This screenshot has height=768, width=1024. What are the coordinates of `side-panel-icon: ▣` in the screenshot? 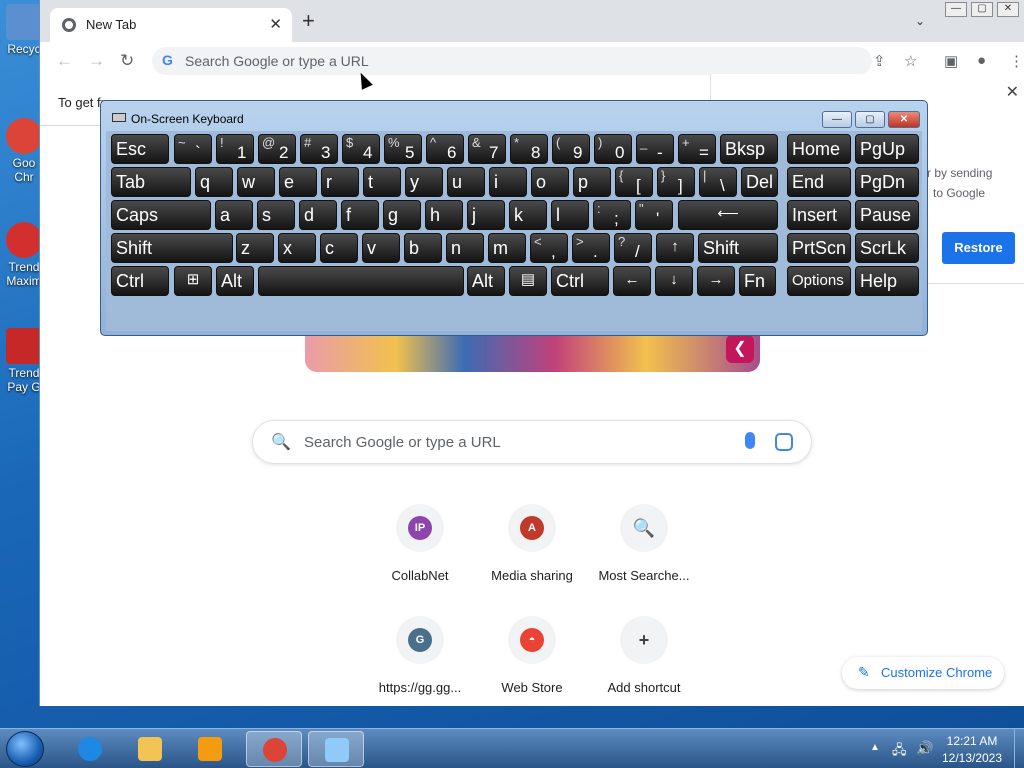 It's located at (951, 61).